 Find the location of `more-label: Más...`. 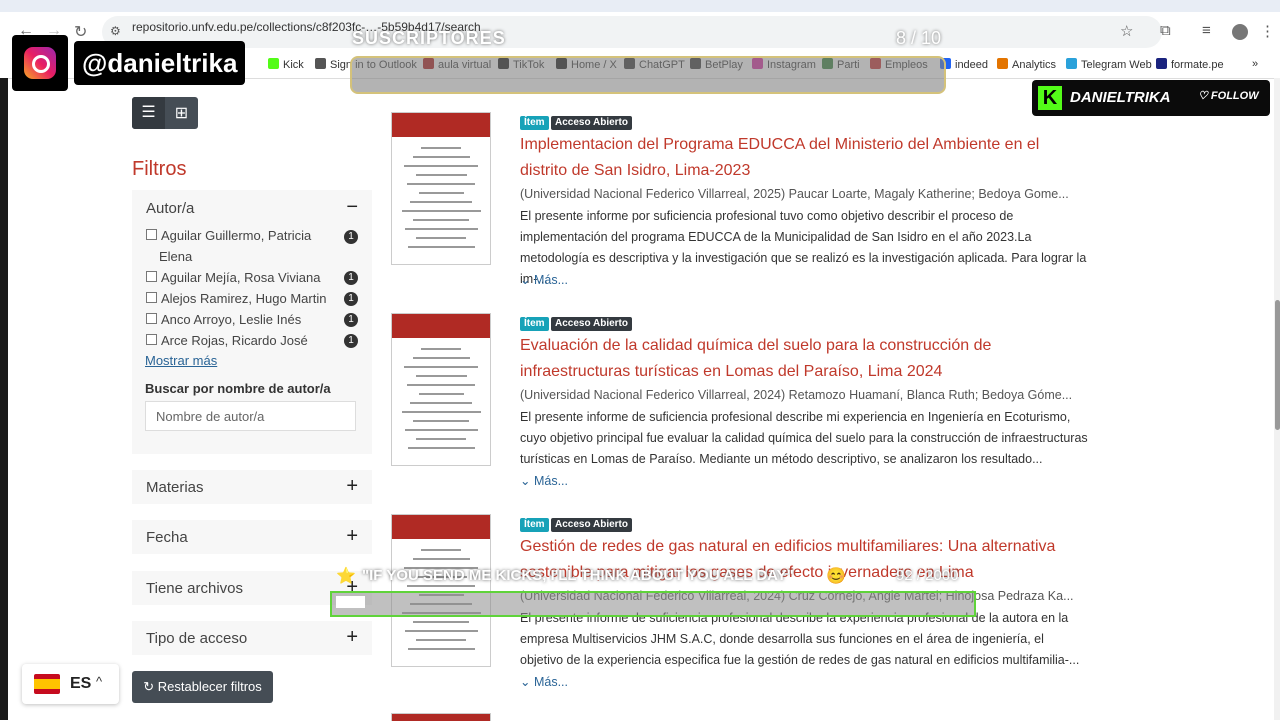

more-label: Más... is located at coordinates (550, 682).